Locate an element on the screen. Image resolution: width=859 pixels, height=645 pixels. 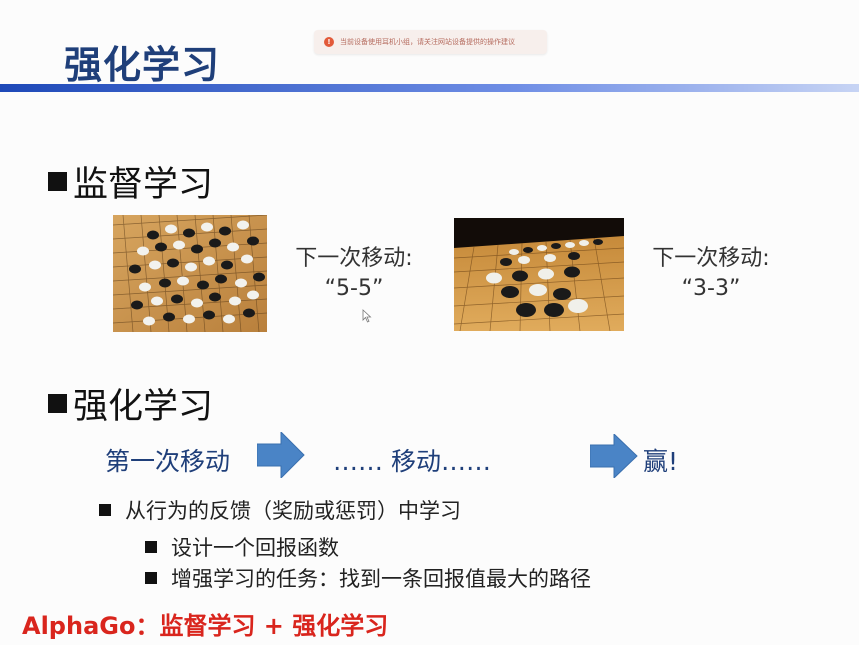
bullet-max-reward-path: 增强学习的任务：找到一条回报值最大的路径 is located at coordinates (368, 578).